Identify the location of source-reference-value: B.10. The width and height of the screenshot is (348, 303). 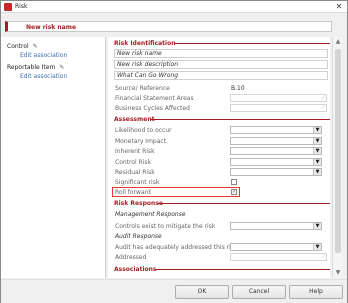
(238, 88).